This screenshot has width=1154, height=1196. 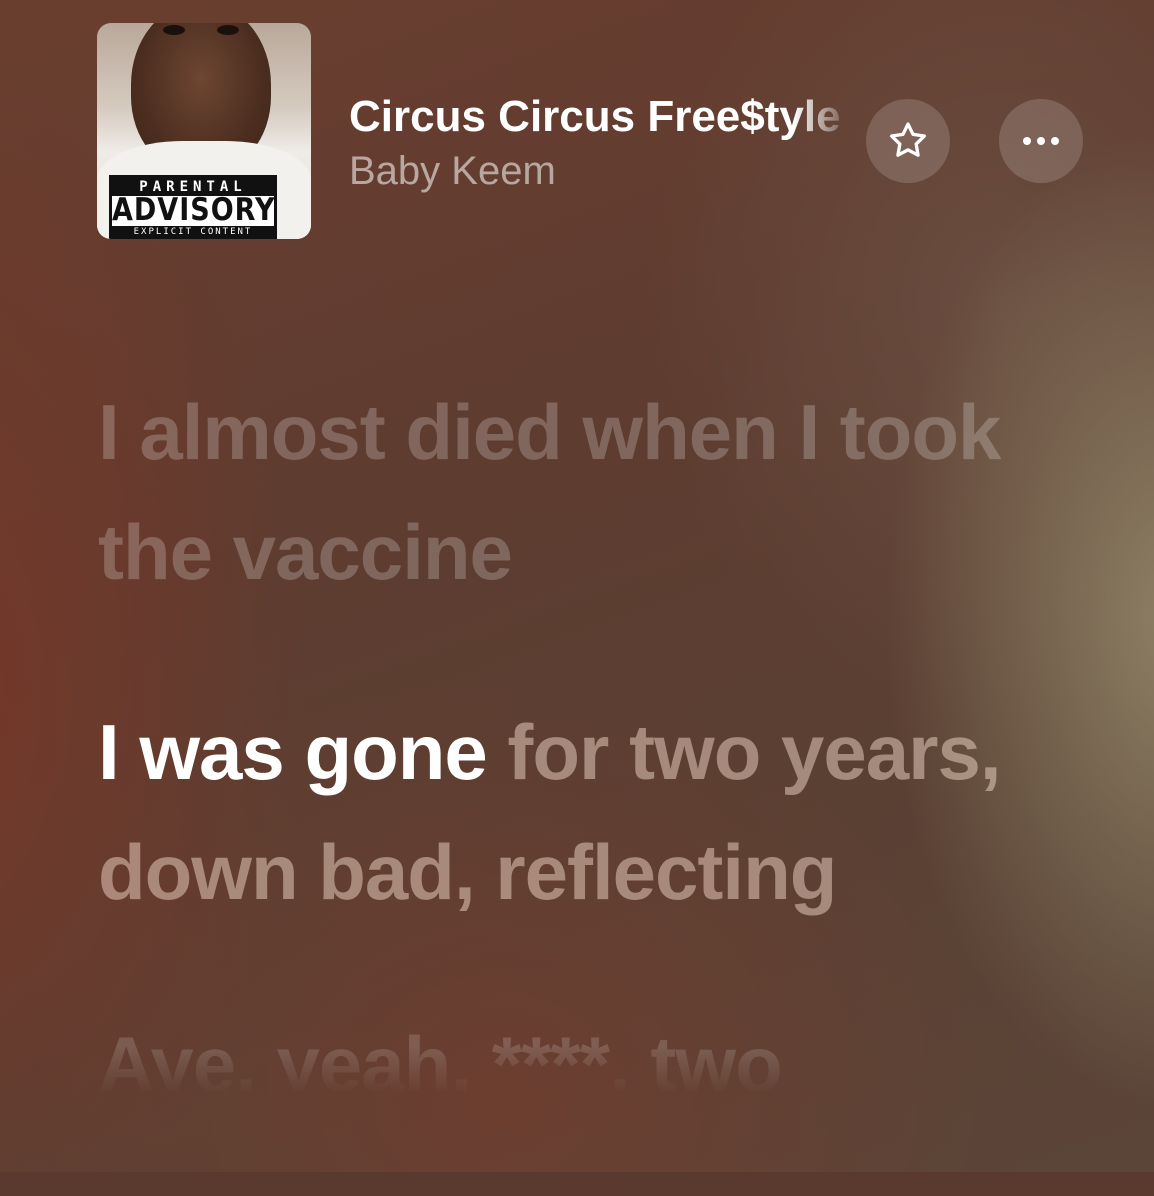 I want to click on lyric-sung-portion: I was gone, so click(x=293, y=752).